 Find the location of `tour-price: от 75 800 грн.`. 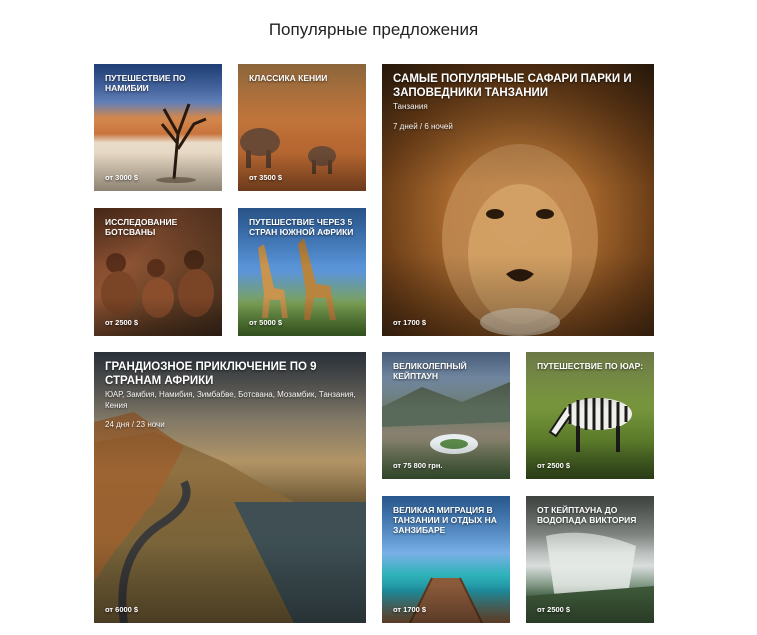

tour-price: от 75 800 грн. is located at coordinates (418, 465).